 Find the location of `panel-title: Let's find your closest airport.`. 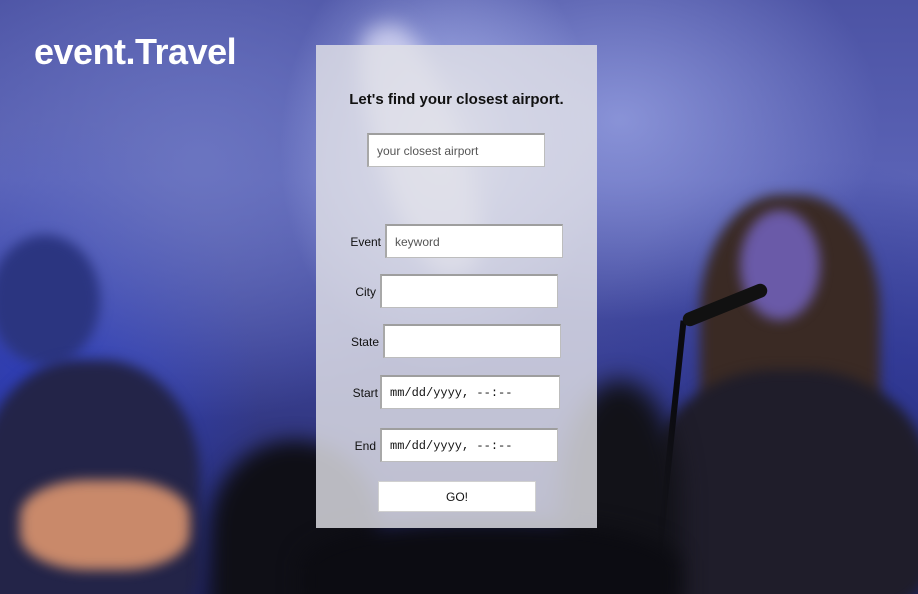

panel-title: Let's find your closest airport. is located at coordinates (456, 99).